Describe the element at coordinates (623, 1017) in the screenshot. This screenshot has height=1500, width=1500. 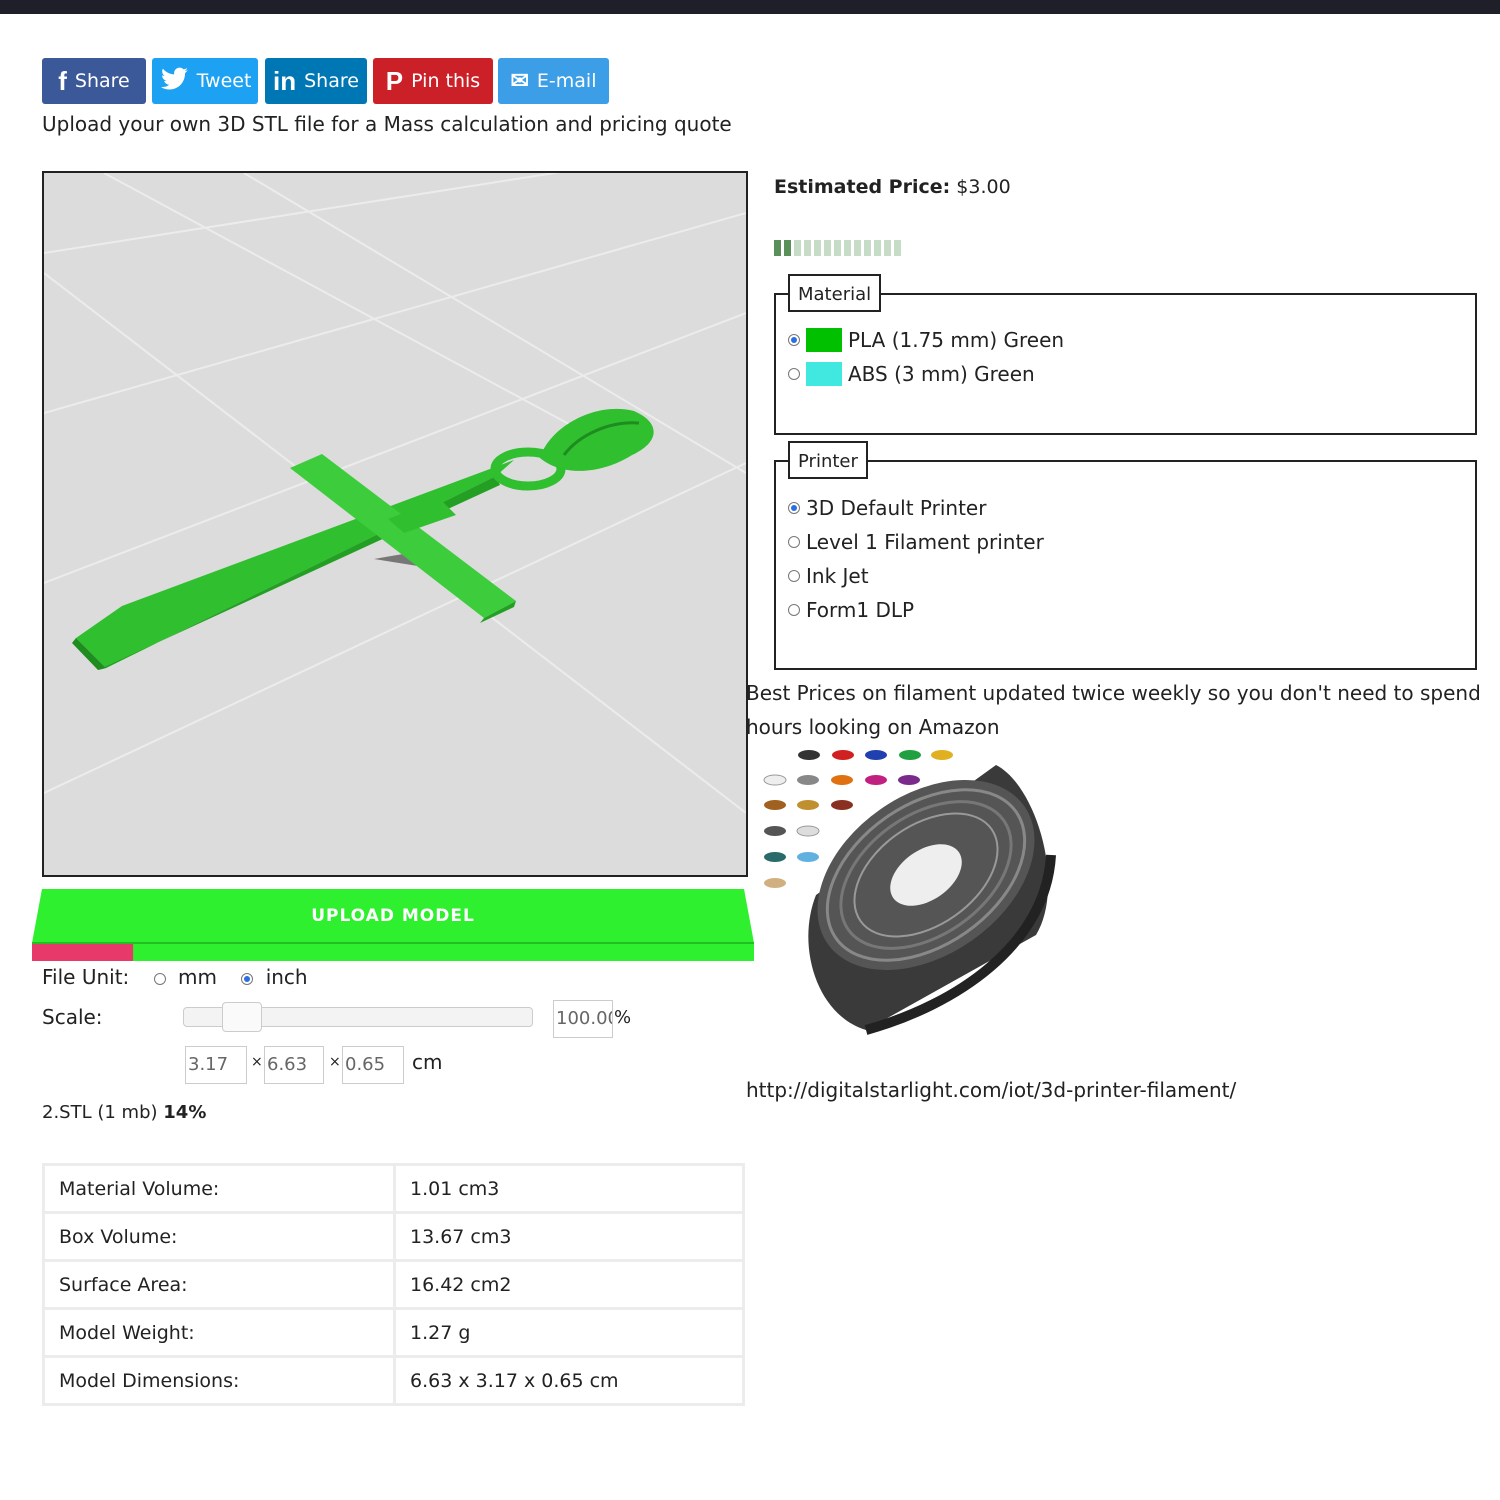
I see `scale-percent-unit: %` at that location.